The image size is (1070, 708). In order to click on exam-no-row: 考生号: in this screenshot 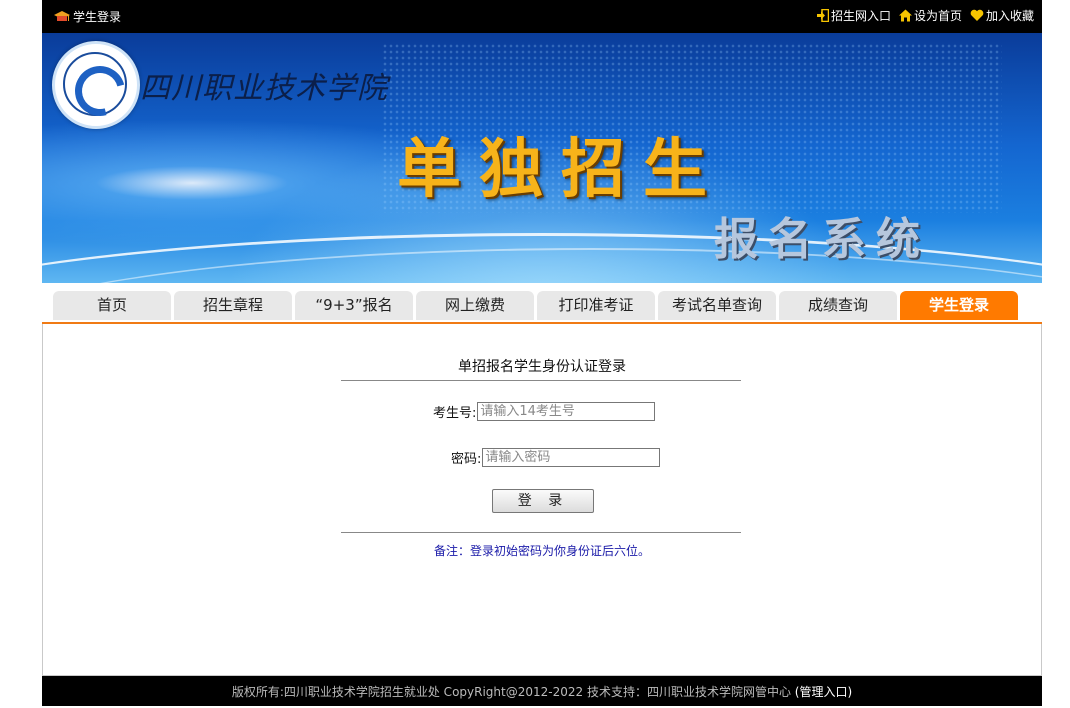, I will do `click(544, 411)`.